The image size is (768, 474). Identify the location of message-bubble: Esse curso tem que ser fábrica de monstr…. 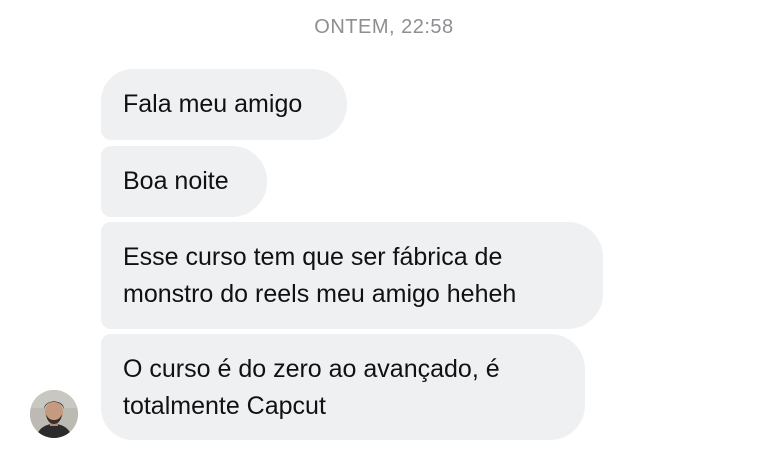
(352, 275).